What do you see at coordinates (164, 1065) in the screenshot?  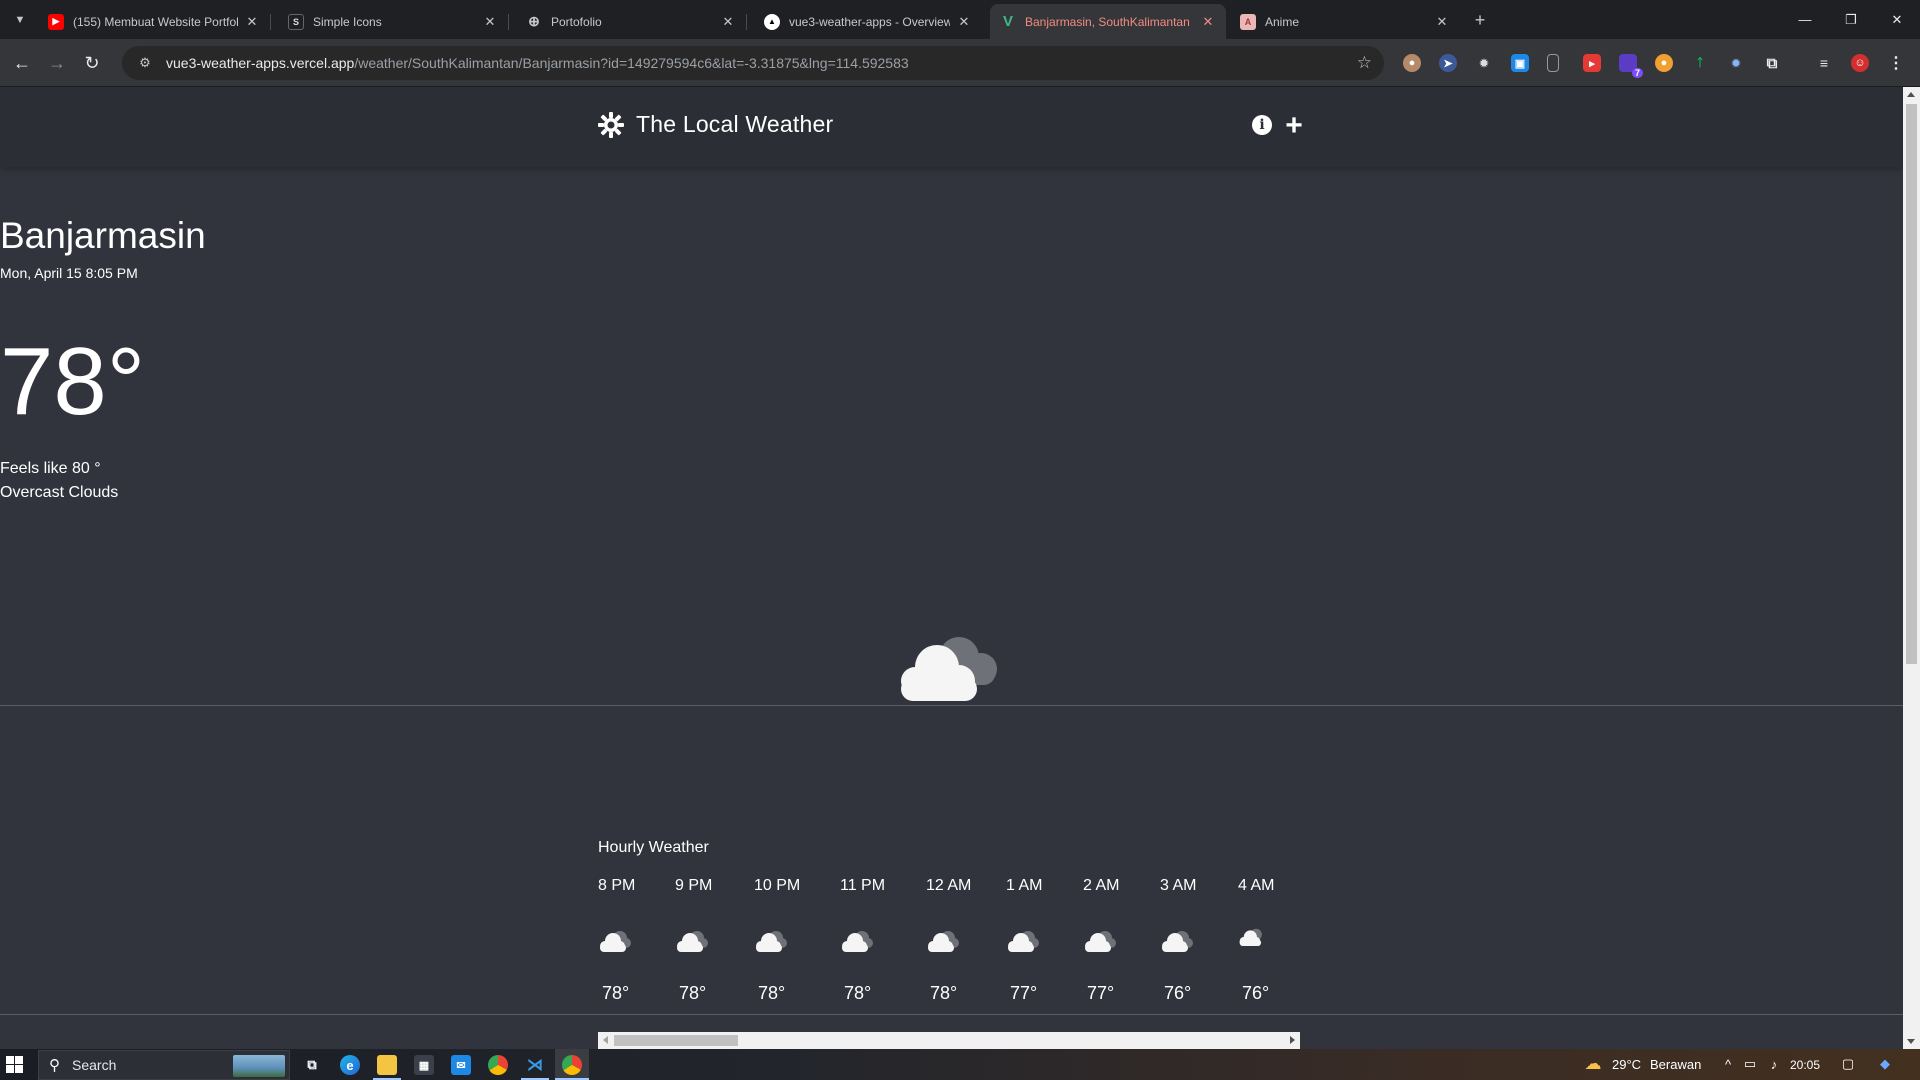 I see `taskbar-search: ⚲ Search` at bounding box center [164, 1065].